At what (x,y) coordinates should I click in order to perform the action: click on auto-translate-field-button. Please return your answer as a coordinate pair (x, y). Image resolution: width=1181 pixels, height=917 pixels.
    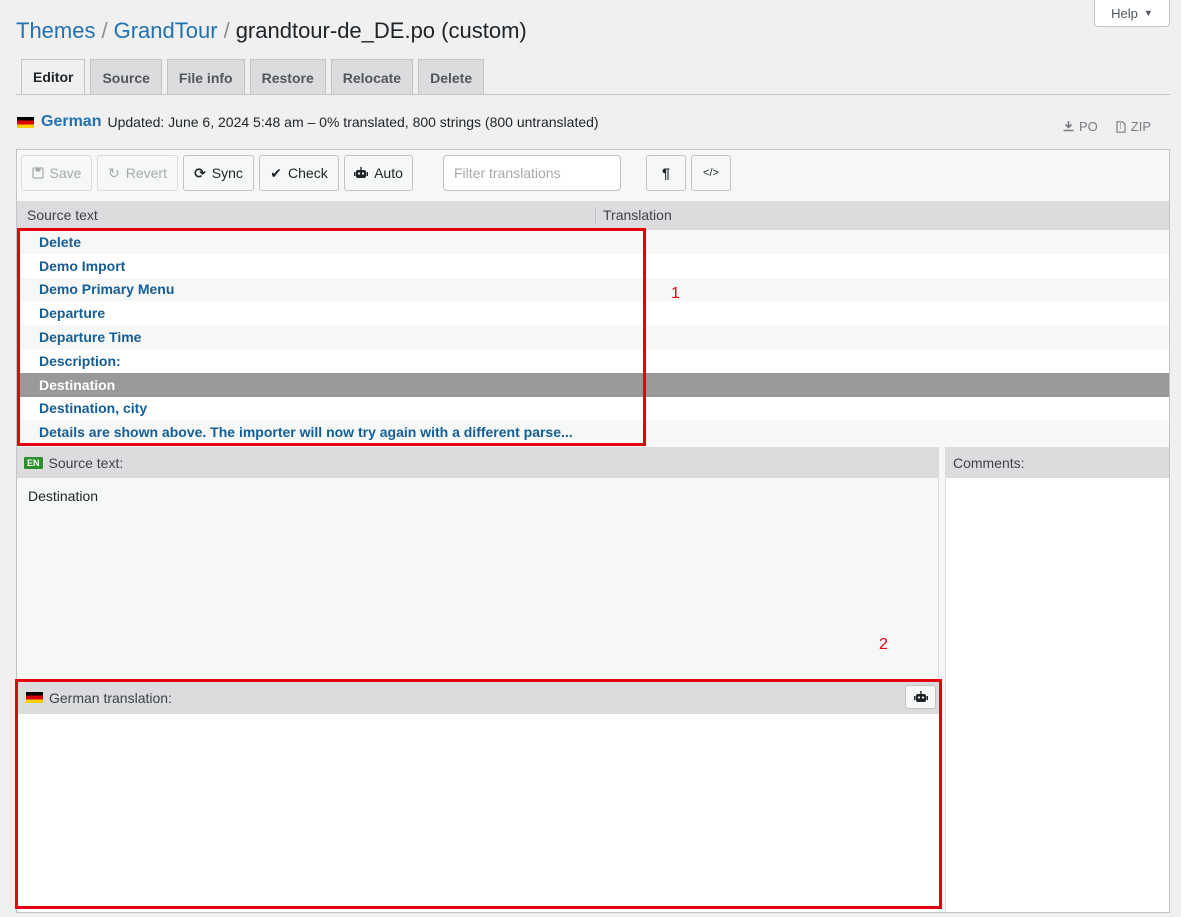
    Looking at the image, I should click on (920, 697).